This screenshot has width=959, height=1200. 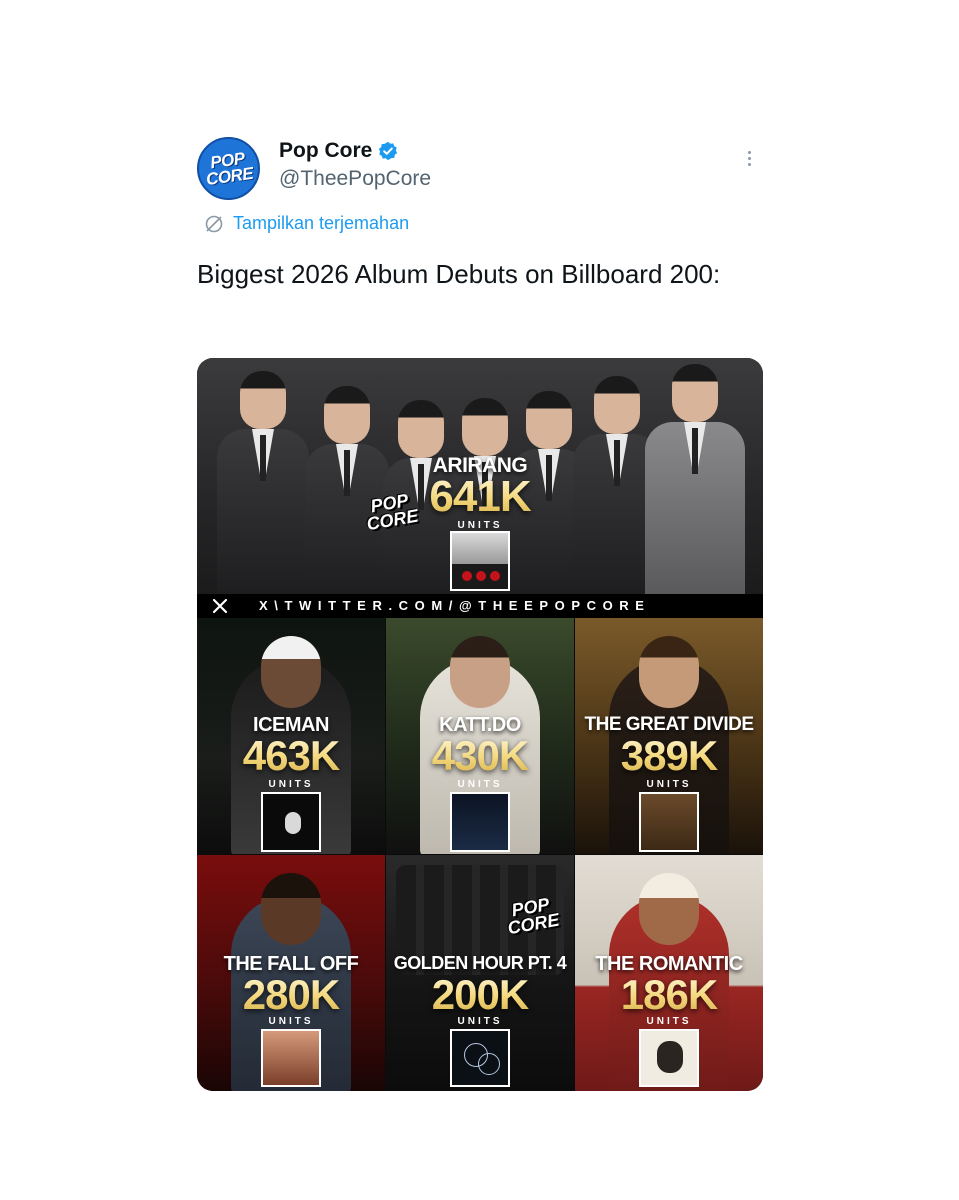 I want to click on units-value: 280K, so click(x=291, y=995).